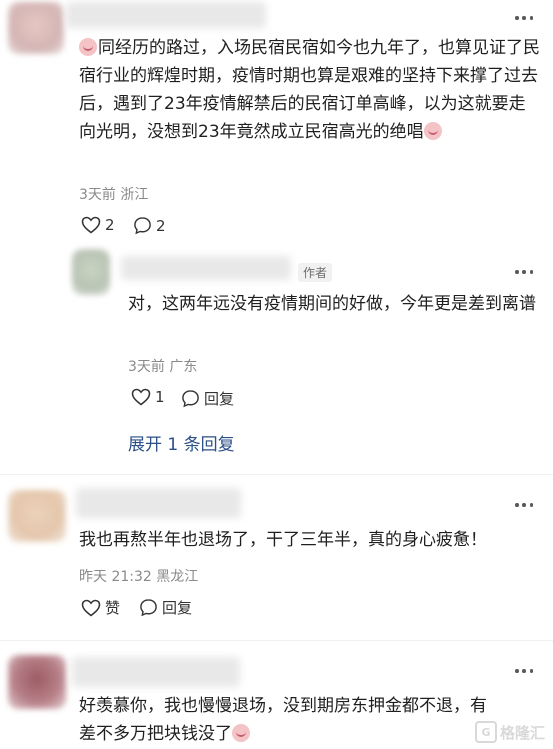 Image resolution: width=553 pixels, height=749 pixels. What do you see at coordinates (160, 397) in the screenshot?
I see `like-count: 1` at bounding box center [160, 397].